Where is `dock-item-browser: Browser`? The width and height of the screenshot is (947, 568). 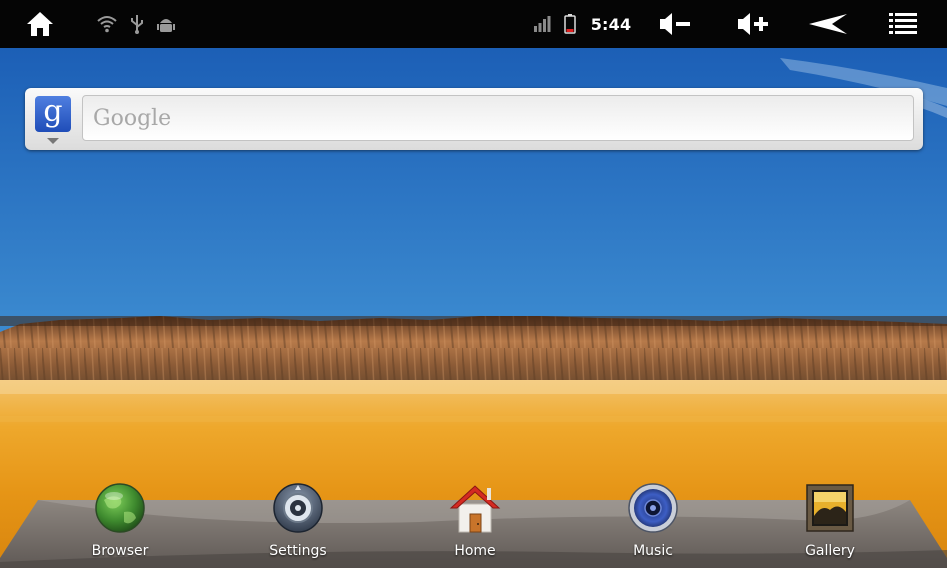 dock-item-browser: Browser is located at coordinates (120, 525).